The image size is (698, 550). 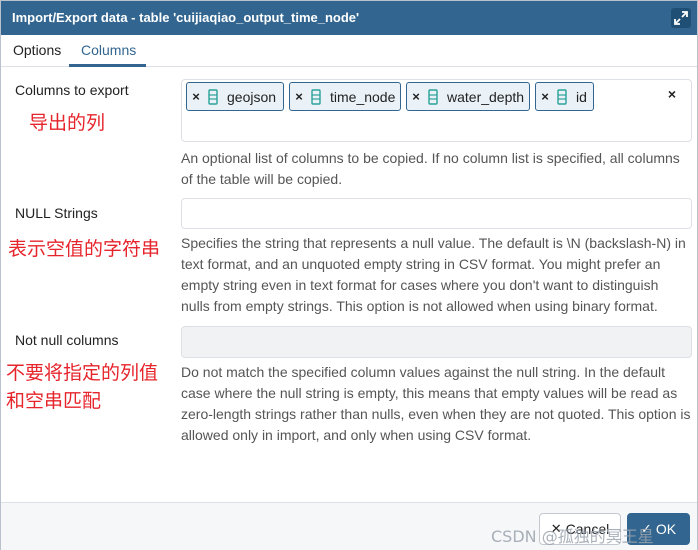 What do you see at coordinates (56, 213) in the screenshot?
I see `null-strings-label: NULL Strings` at bounding box center [56, 213].